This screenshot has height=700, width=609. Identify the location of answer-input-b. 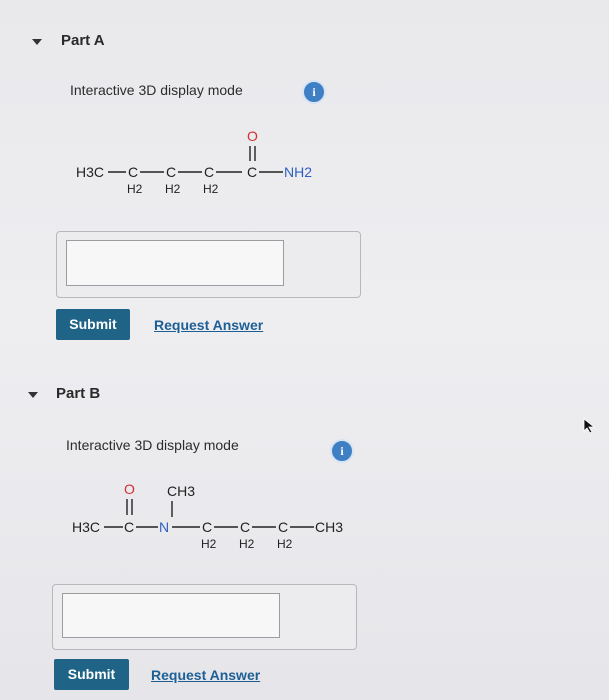
(171, 615).